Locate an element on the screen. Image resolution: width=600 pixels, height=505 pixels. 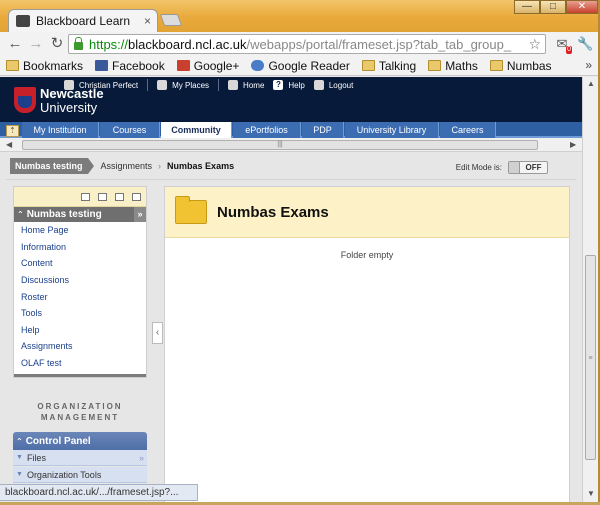
breadcrumb-item: Assignments is located at coordinates (127, 166).